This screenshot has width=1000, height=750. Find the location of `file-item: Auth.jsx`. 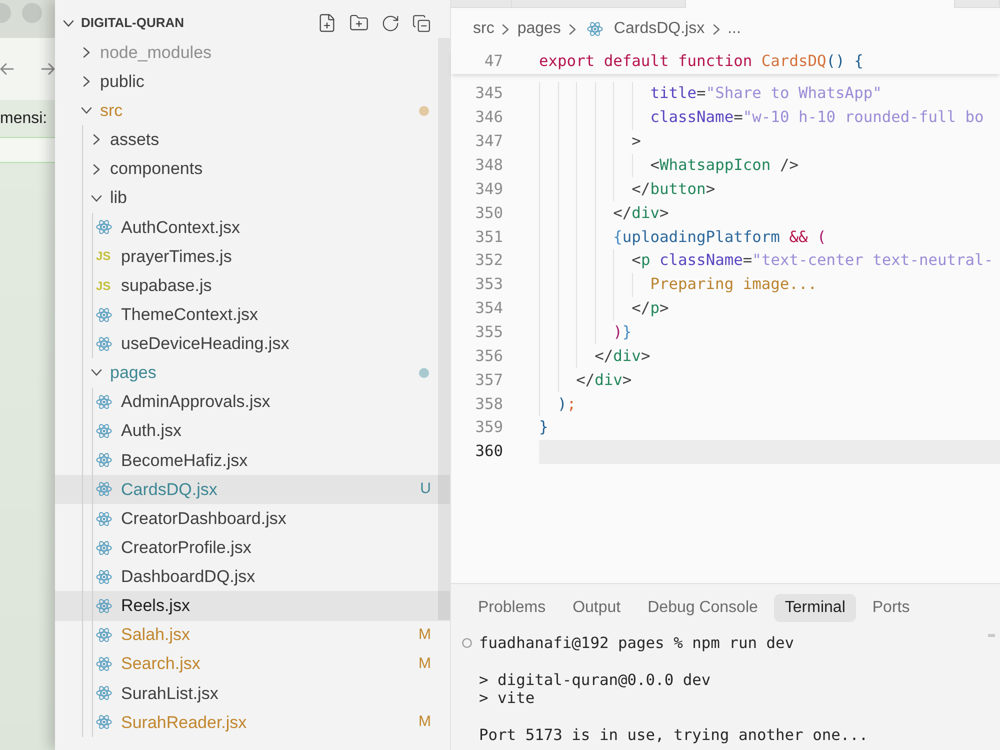

file-item: Auth.jsx is located at coordinates (252, 431).